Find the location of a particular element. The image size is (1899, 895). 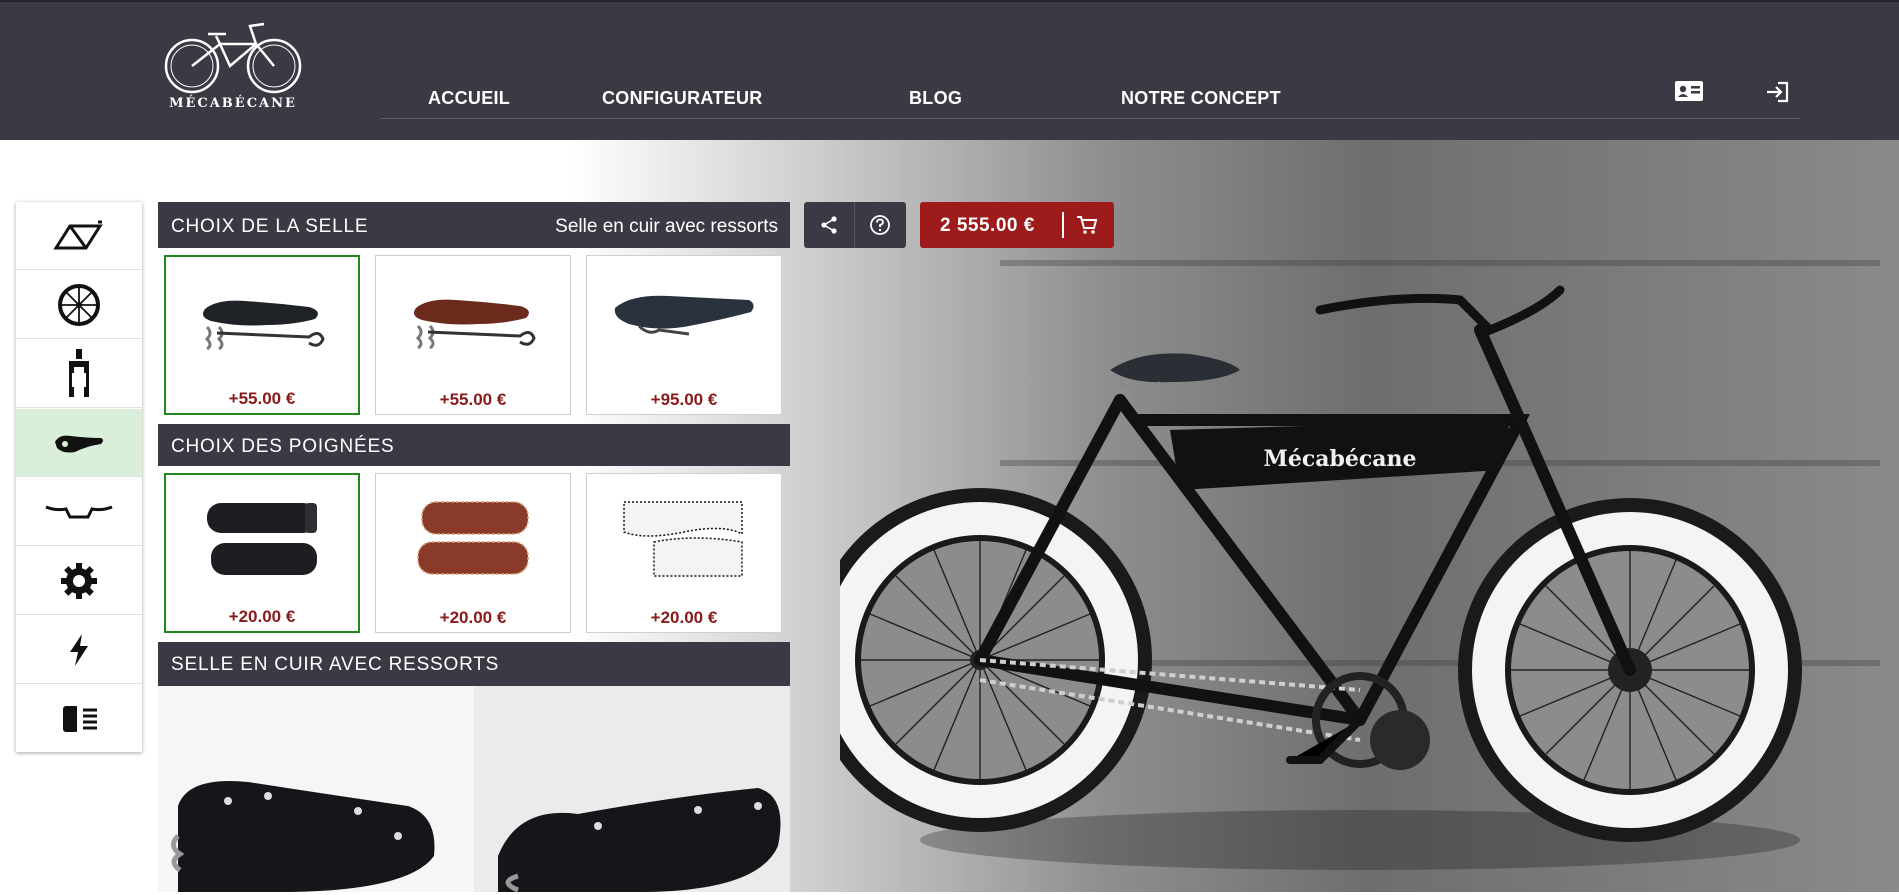

help-icon is located at coordinates (880, 225).